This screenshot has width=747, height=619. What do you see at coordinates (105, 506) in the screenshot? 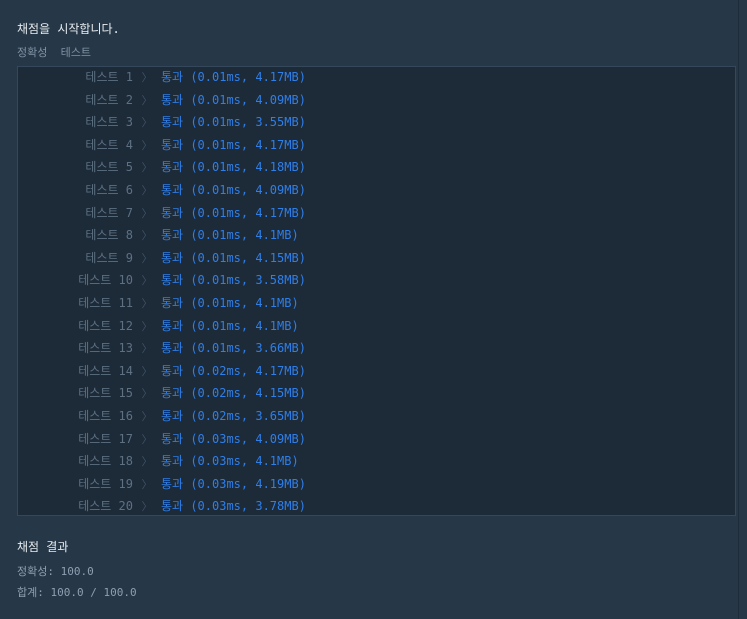
I see `test-label: 테스트 20` at bounding box center [105, 506].